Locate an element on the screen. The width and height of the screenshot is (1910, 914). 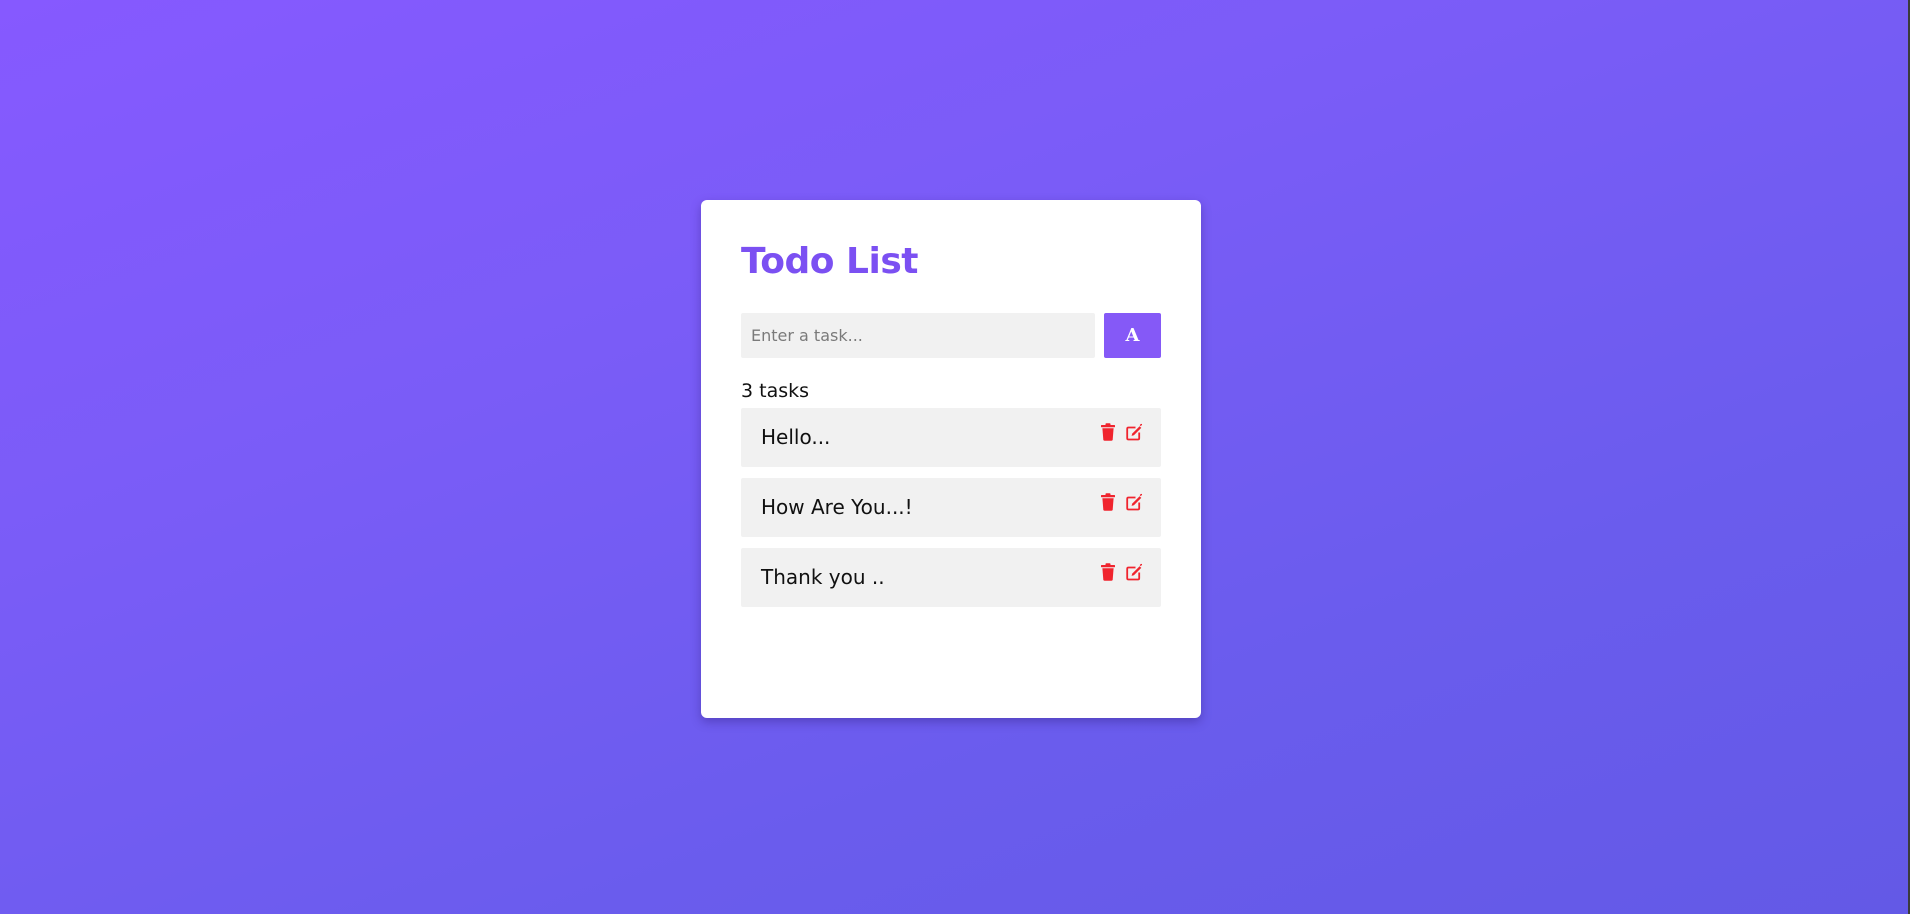
add-task-button: A is located at coordinates (1132, 335).